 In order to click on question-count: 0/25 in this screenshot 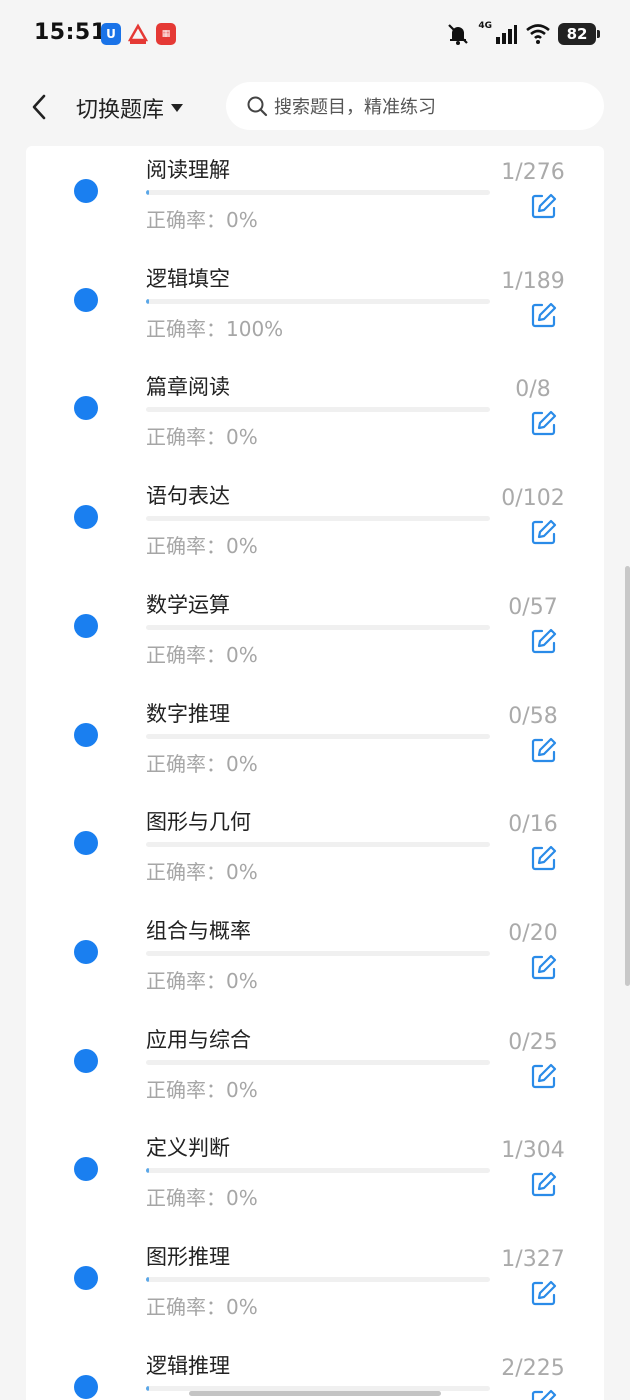, I will do `click(533, 1042)`.